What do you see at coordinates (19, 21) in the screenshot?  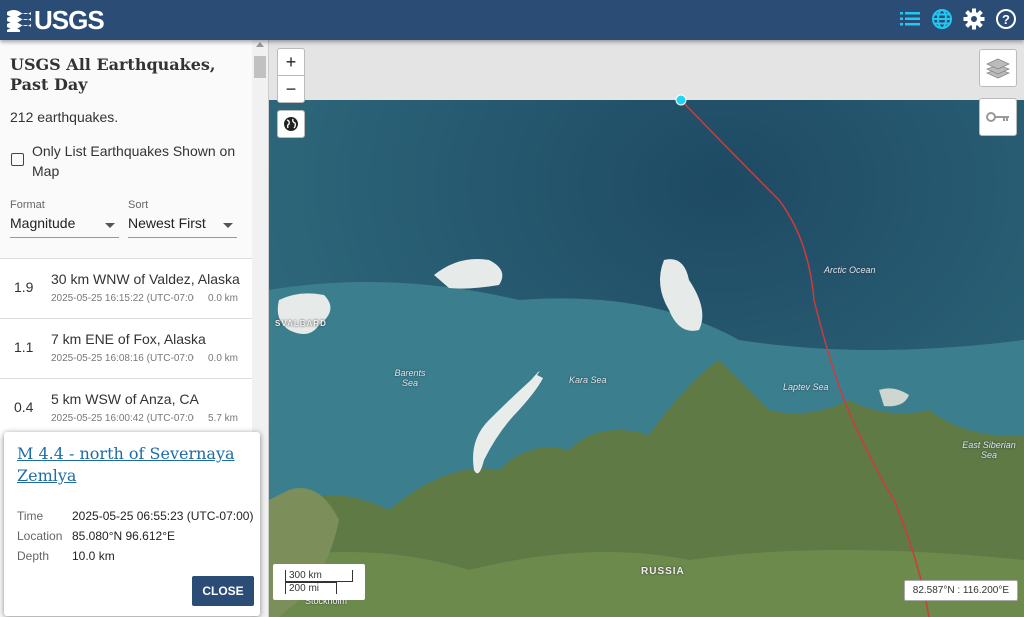 I see `usgs-wave-icon` at bounding box center [19, 21].